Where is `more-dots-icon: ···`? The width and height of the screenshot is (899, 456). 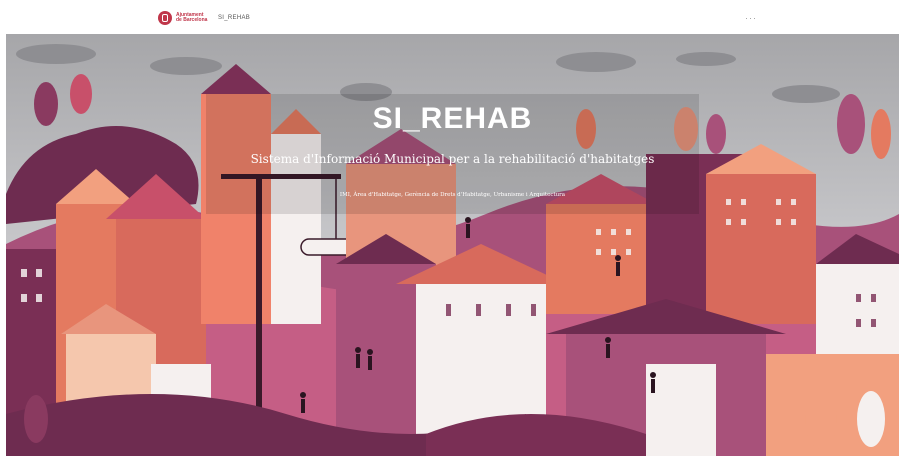 more-dots-icon: ··· is located at coordinates (751, 18).